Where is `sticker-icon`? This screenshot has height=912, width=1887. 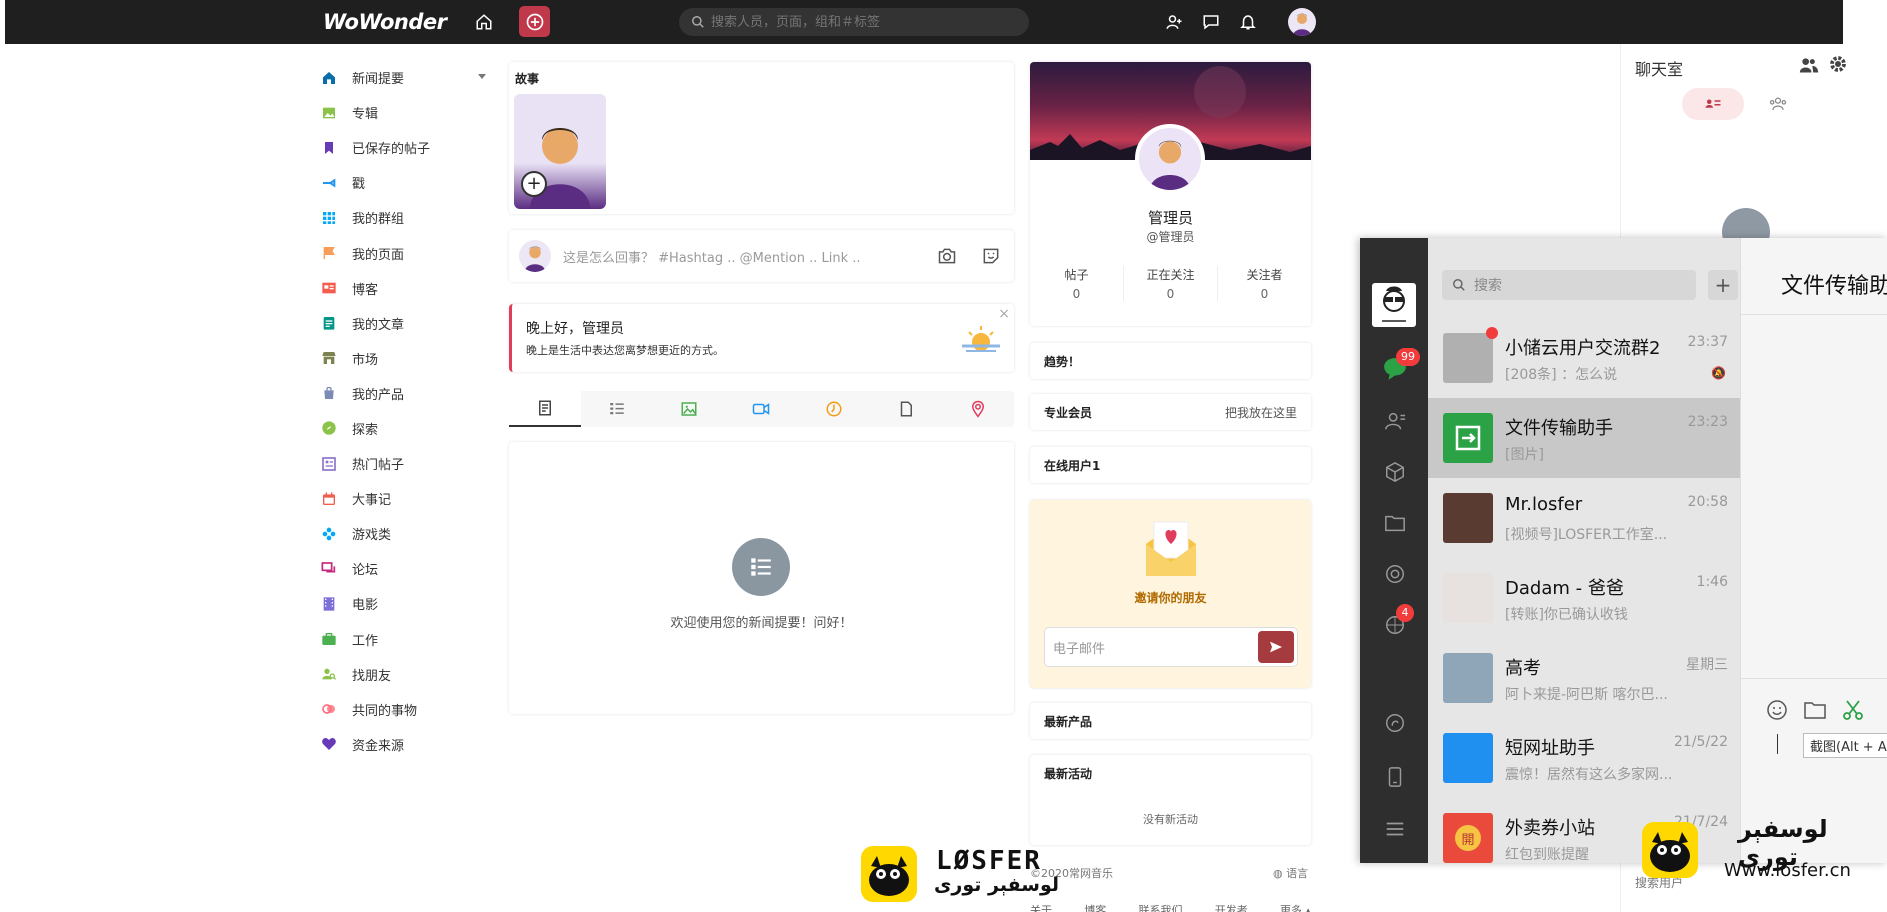 sticker-icon is located at coordinates (991, 256).